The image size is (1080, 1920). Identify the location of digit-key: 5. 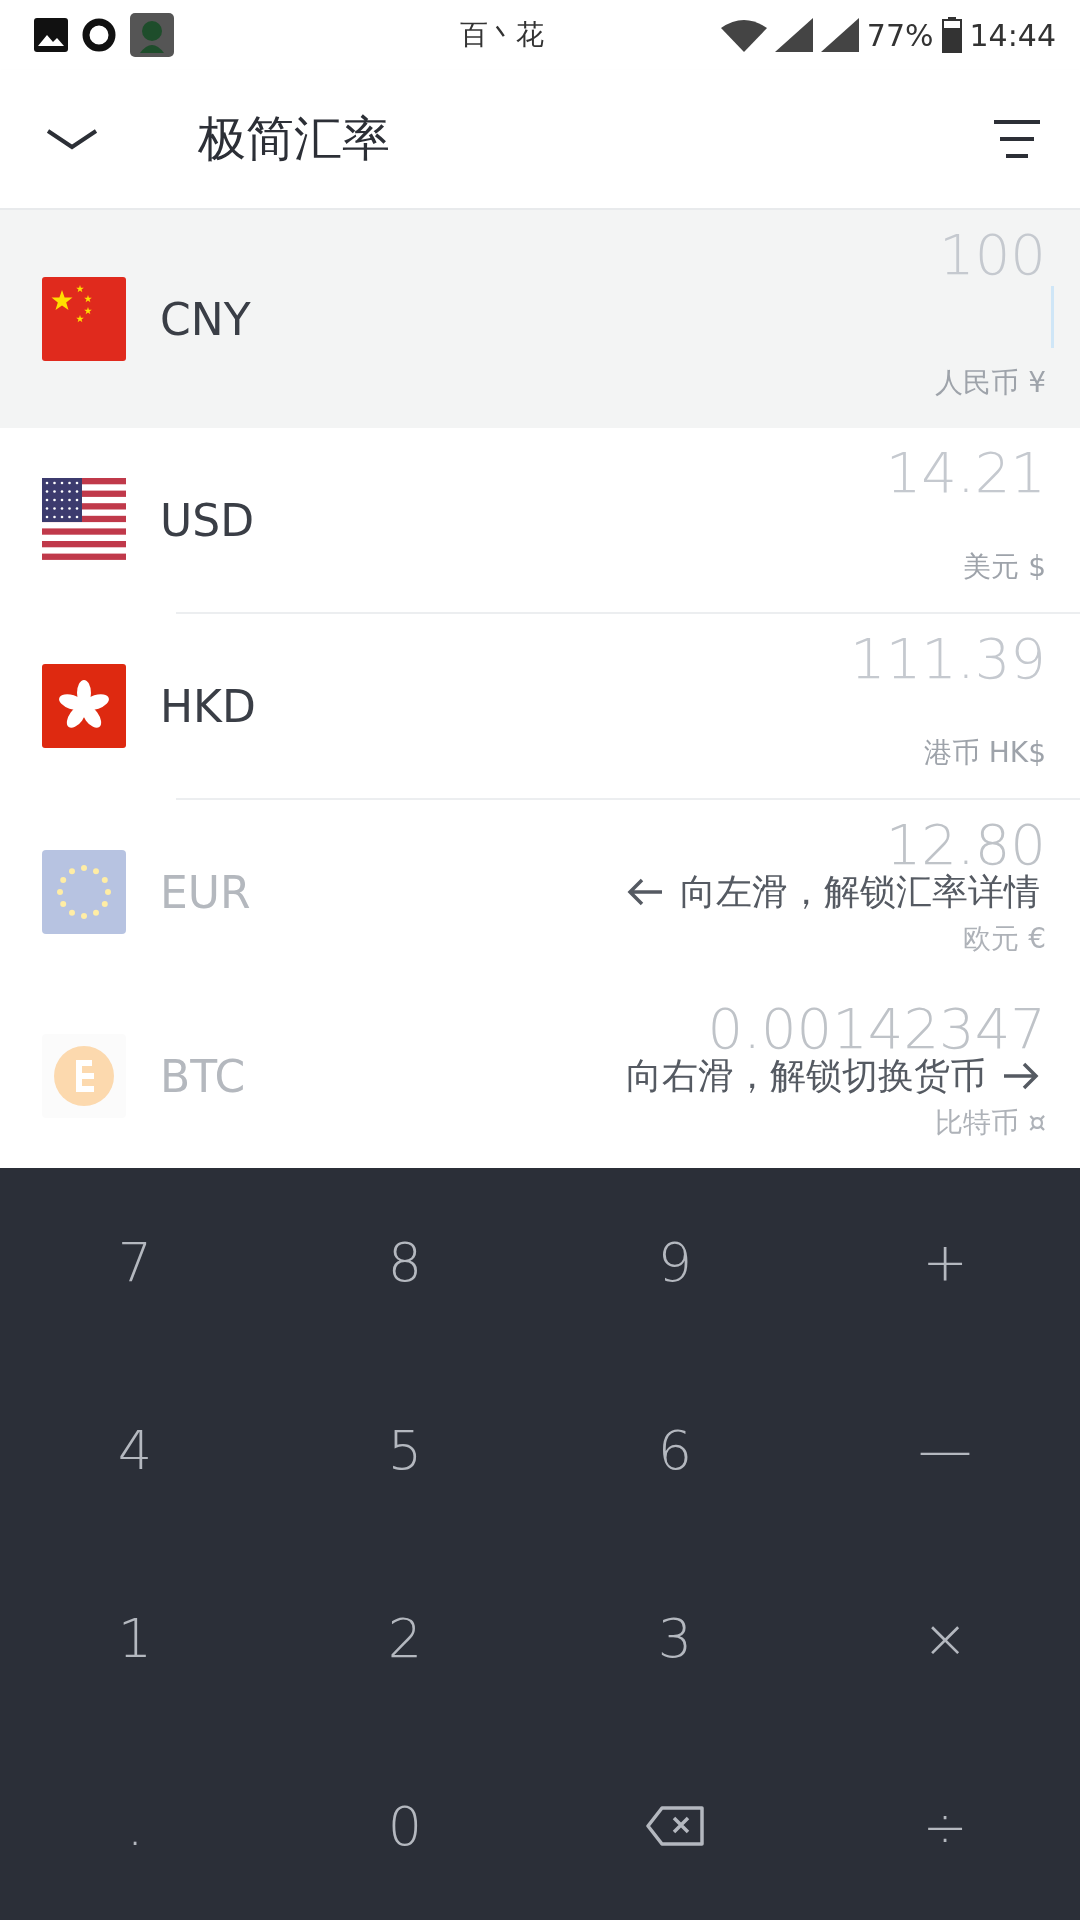
(405, 1450).